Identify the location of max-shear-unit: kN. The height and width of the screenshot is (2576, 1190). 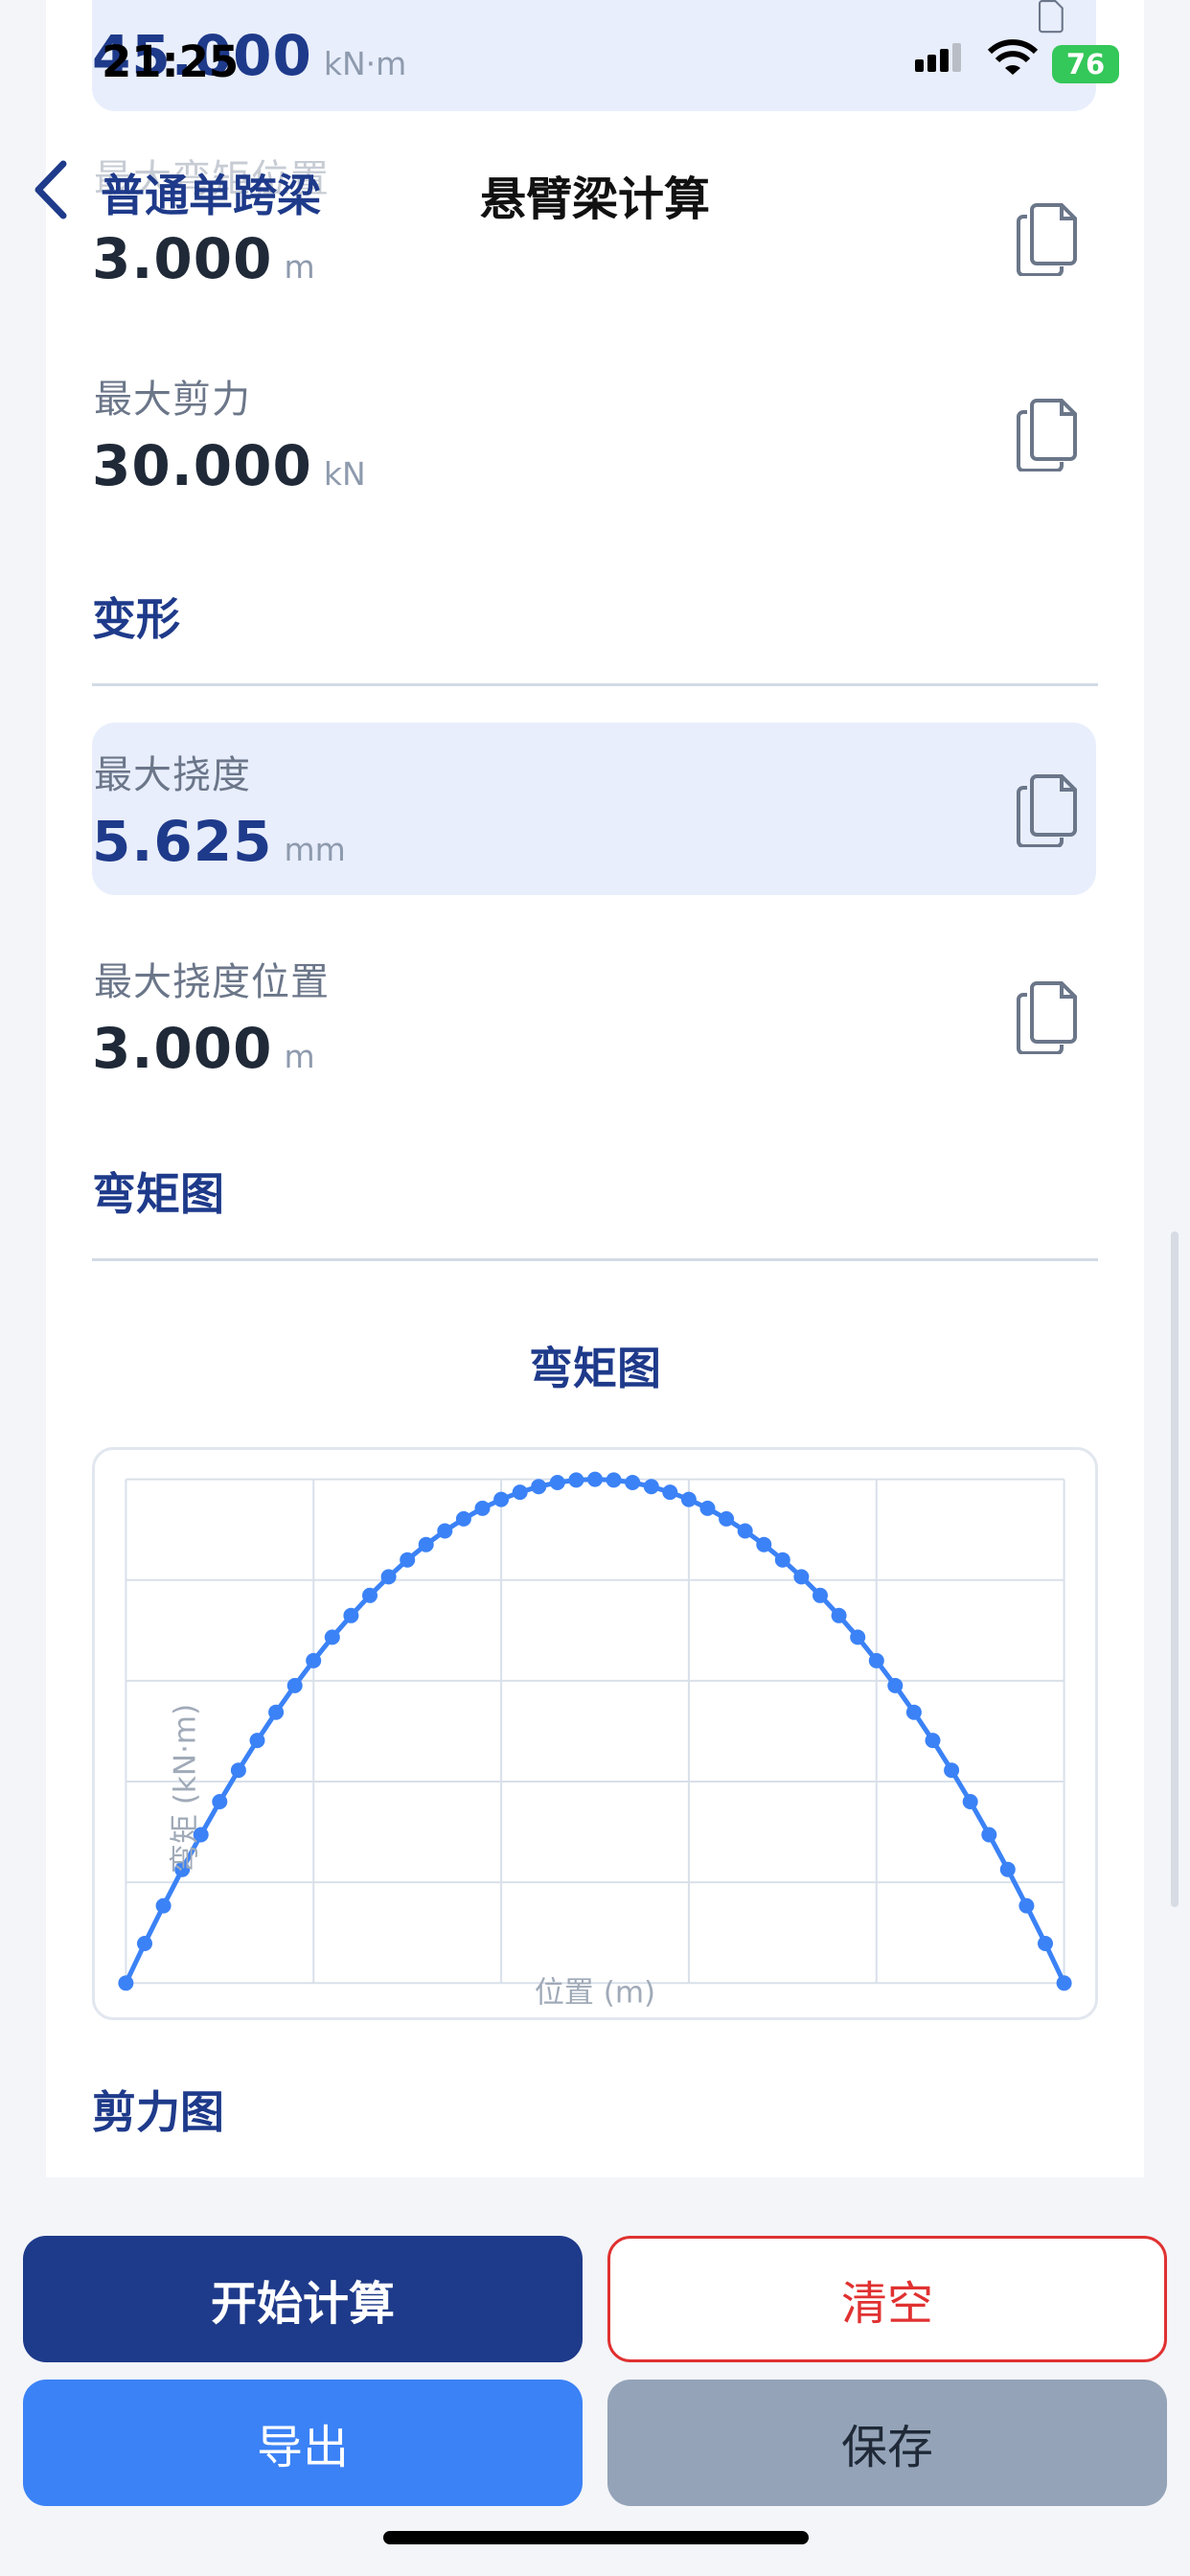
(344, 474).